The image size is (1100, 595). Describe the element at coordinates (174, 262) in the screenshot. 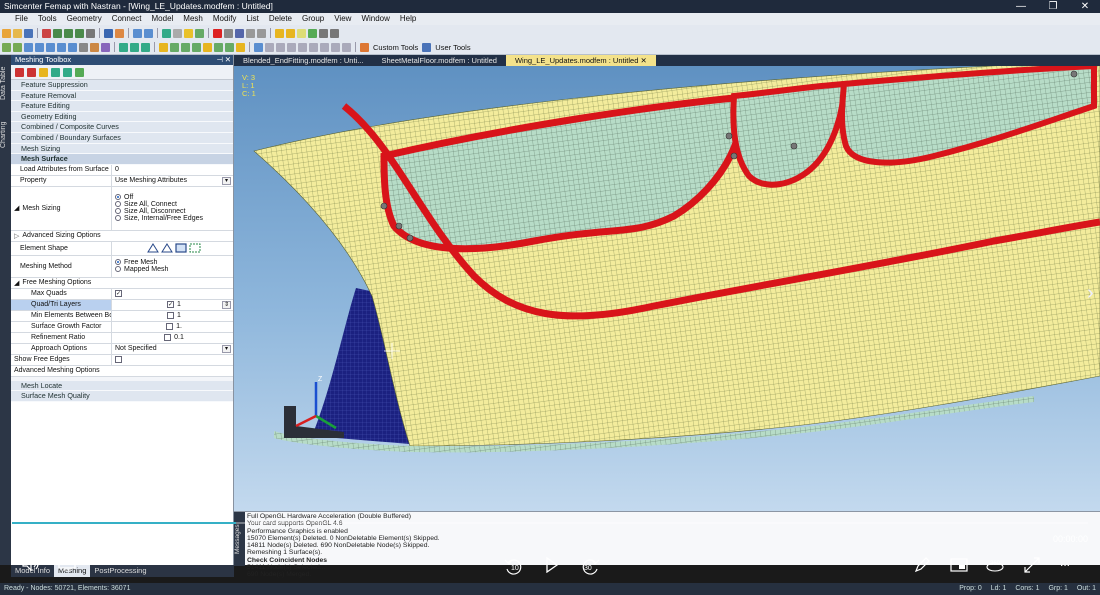

I see `radio-free-mesh: Free Mesh` at that location.